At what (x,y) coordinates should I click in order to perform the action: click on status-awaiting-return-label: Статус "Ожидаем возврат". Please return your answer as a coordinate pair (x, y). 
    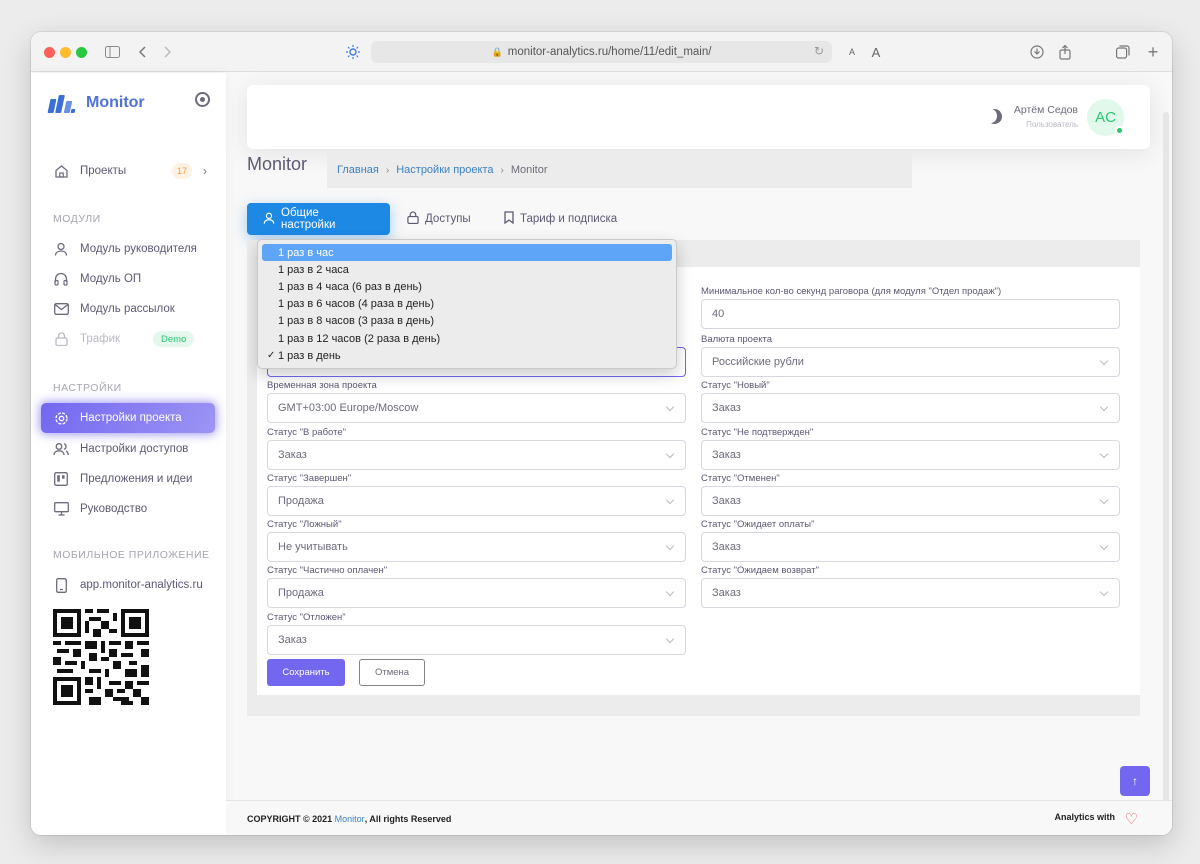
    Looking at the image, I should click on (760, 570).